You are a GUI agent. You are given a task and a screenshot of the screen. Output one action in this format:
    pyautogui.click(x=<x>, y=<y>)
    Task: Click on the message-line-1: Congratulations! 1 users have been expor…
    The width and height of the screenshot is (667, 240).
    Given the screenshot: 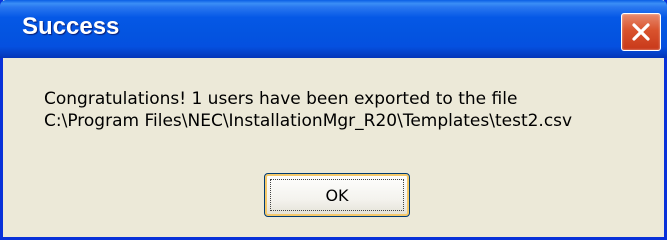 What is the action you would take?
    pyautogui.click(x=281, y=99)
    